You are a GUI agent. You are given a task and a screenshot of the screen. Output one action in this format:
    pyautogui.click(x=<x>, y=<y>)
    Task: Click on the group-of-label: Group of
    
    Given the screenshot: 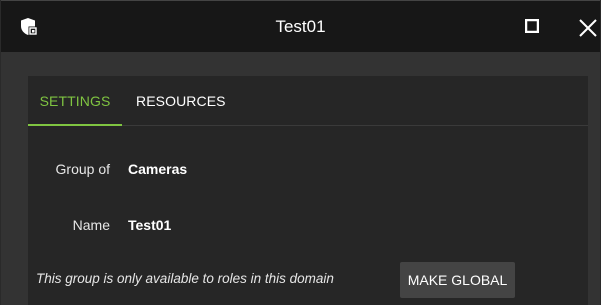 What is the action you would take?
    pyautogui.click(x=82, y=169)
    